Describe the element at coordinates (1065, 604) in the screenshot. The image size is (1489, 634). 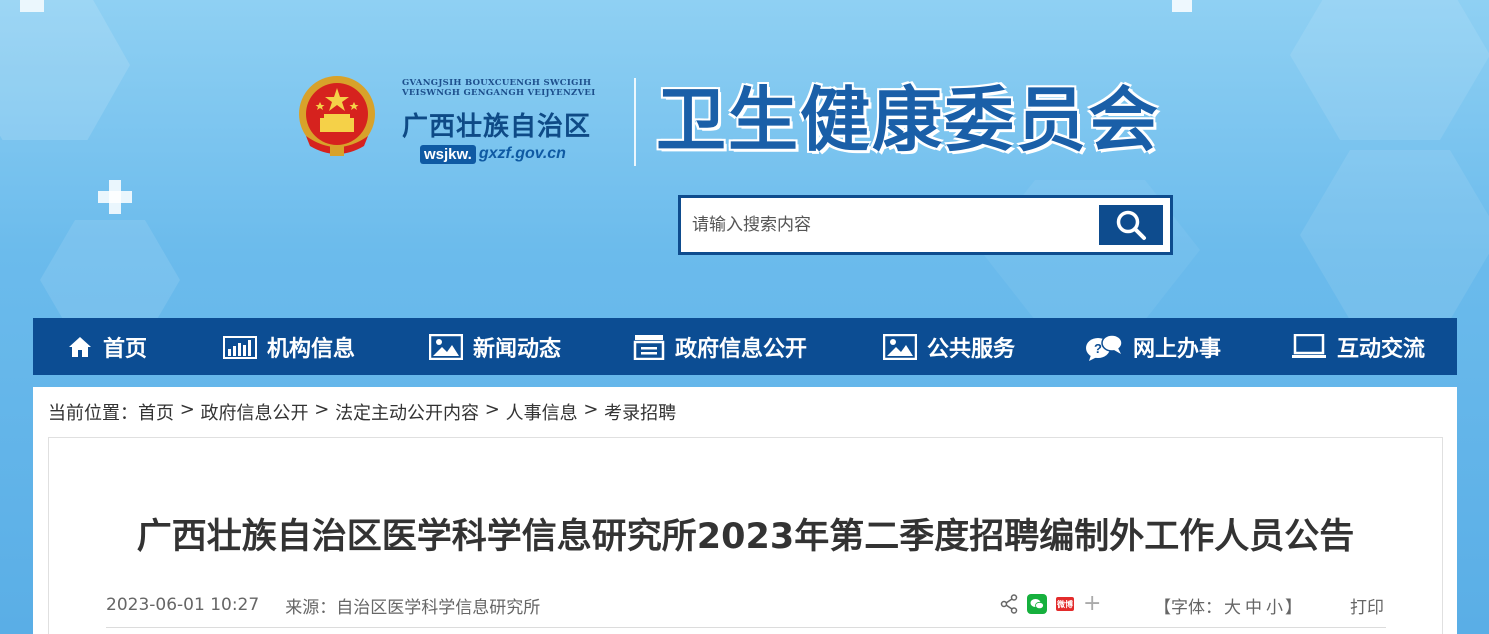
I see `weibo-icon: 微博` at that location.